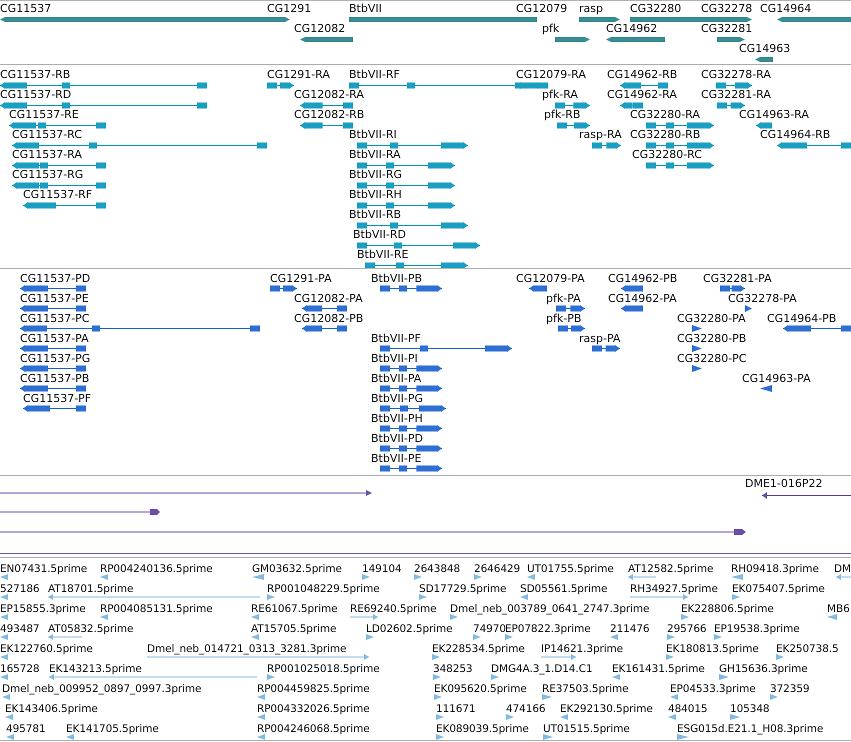  Describe the element at coordinates (606, 709) in the screenshot. I see `est-label: EK292130.5prime` at that location.